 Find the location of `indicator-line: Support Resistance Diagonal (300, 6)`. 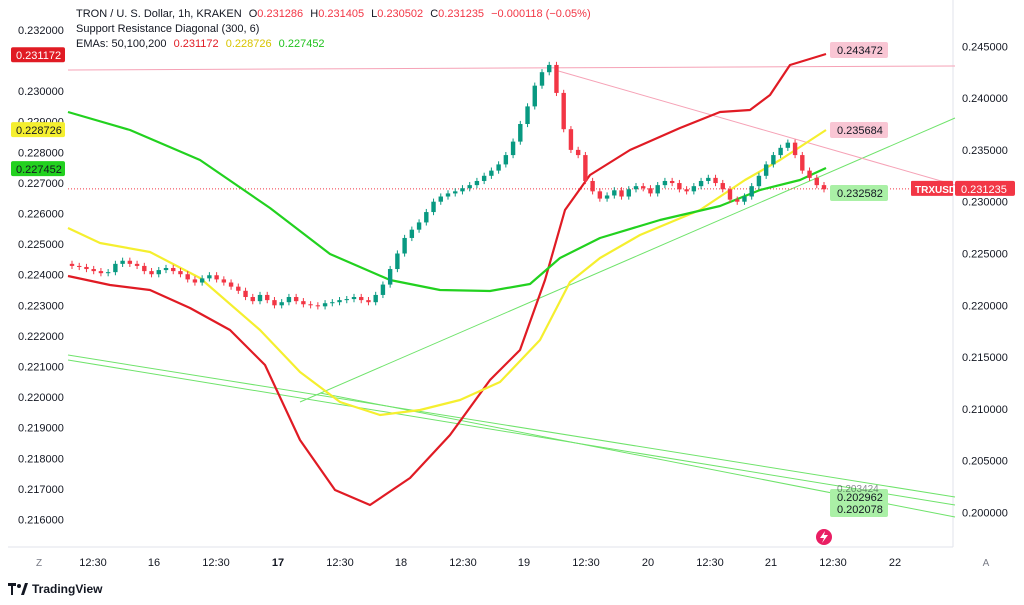

indicator-line: Support Resistance Diagonal (300, 6) is located at coordinates (169, 29).